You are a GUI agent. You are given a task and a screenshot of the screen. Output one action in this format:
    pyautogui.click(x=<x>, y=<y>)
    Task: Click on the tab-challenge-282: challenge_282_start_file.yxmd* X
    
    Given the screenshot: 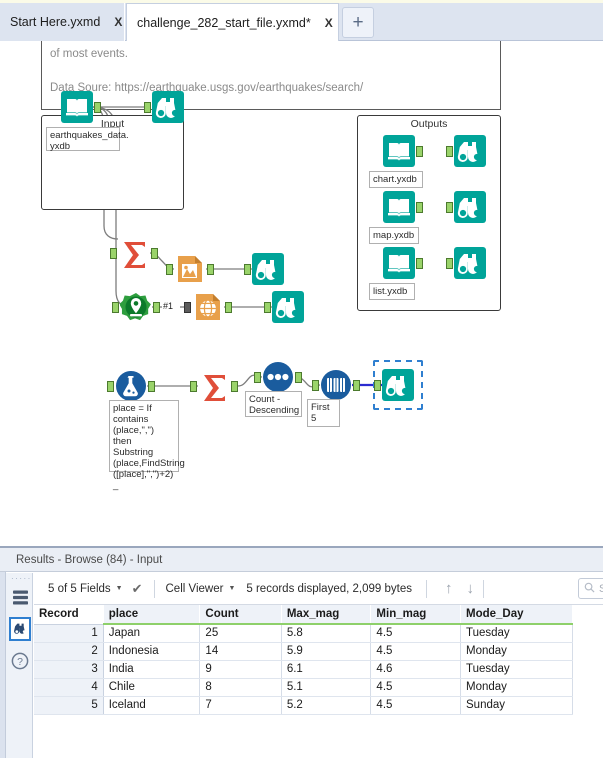 What is the action you would take?
    pyautogui.click(x=232, y=22)
    